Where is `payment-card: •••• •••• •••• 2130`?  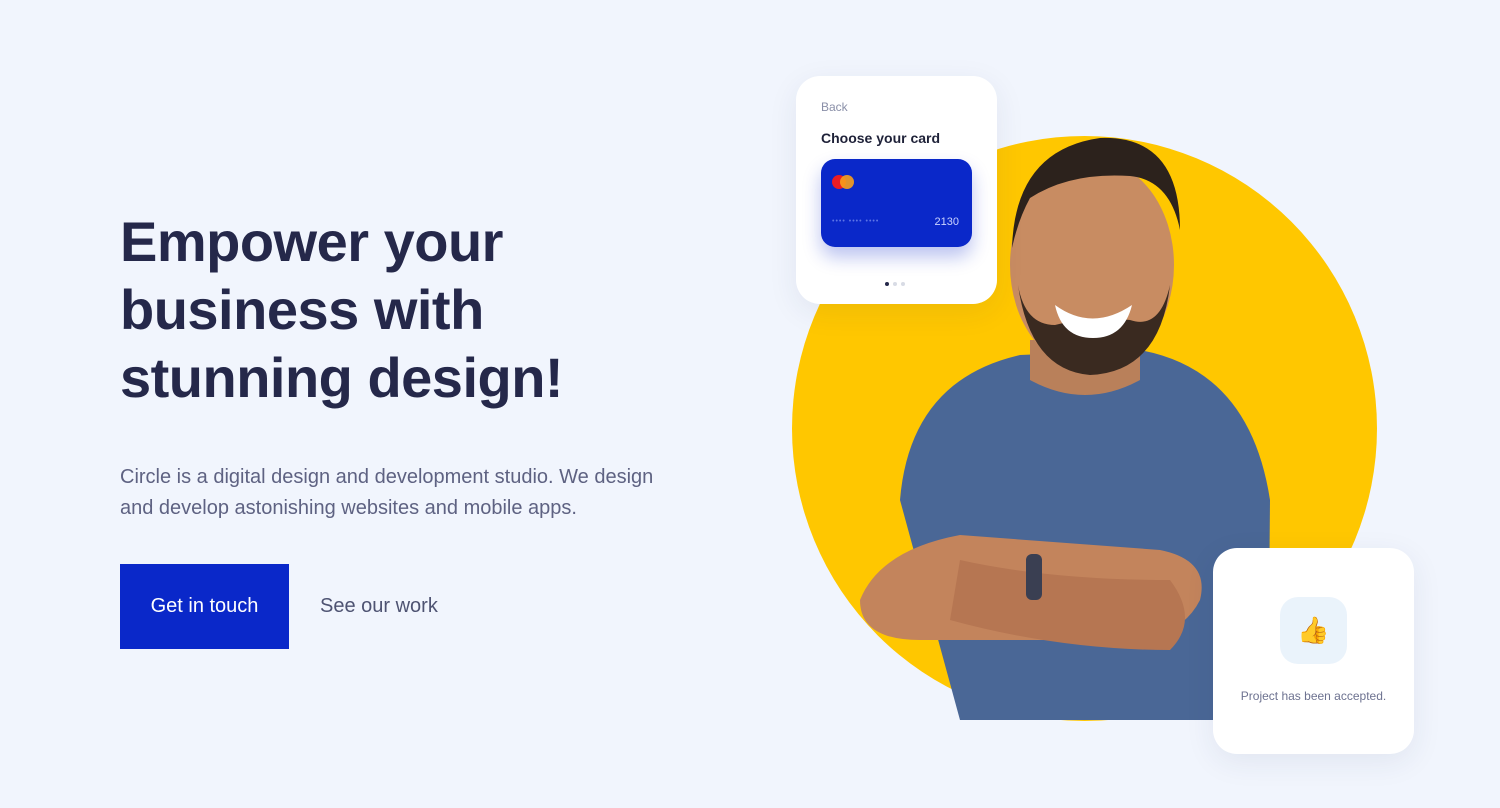 payment-card: •••• •••• •••• 2130 is located at coordinates (896, 203).